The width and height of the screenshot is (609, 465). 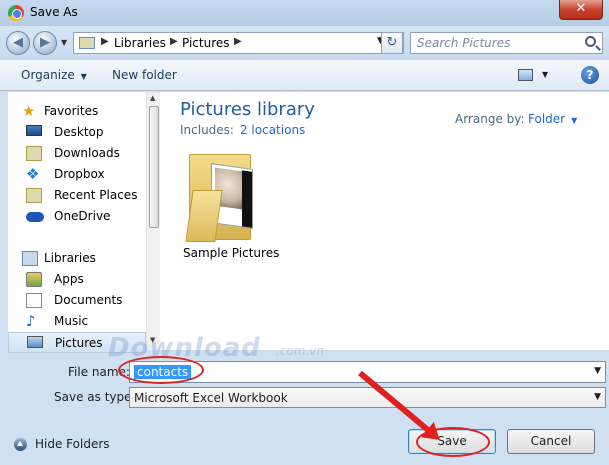 What do you see at coordinates (207, 130) in the screenshot?
I see `includes-label: Includes:` at bounding box center [207, 130].